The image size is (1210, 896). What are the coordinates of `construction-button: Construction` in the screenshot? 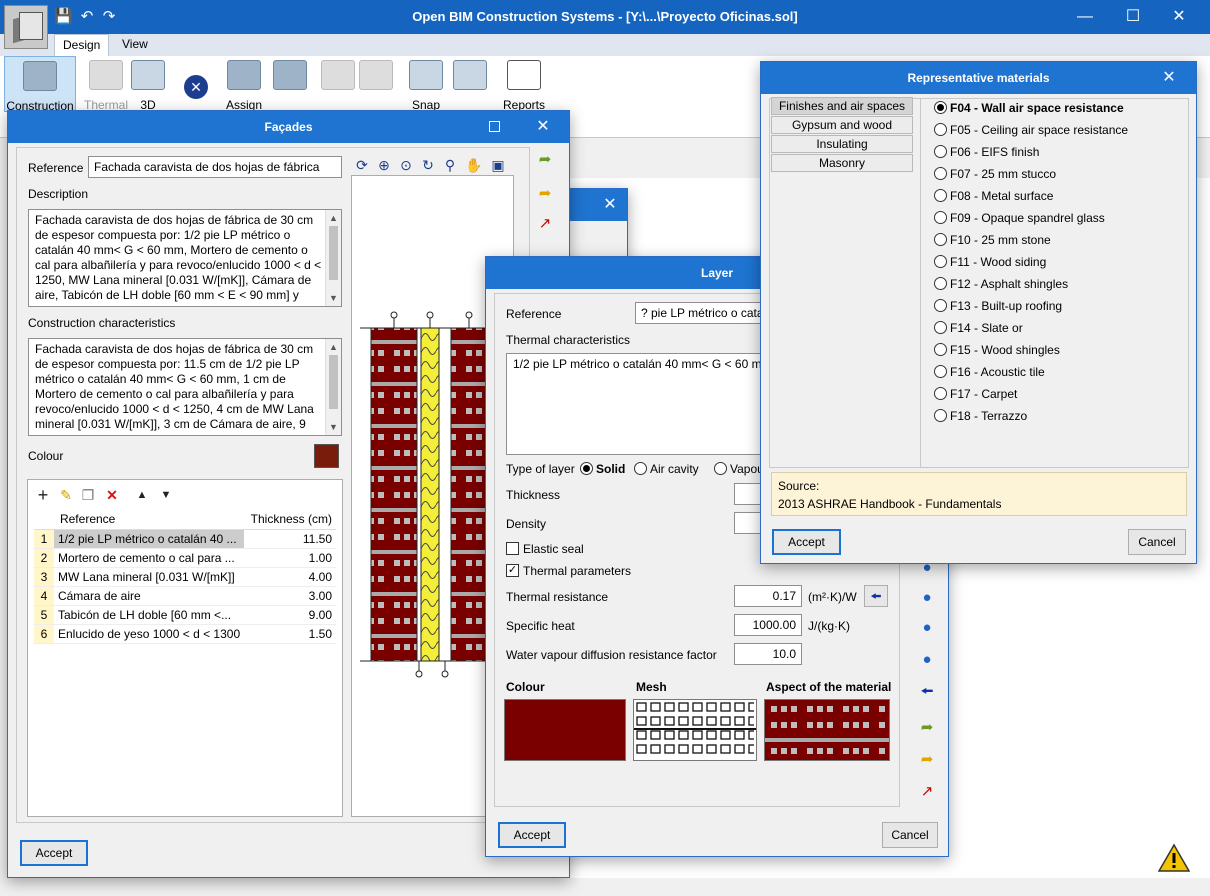 It's located at (40, 84).